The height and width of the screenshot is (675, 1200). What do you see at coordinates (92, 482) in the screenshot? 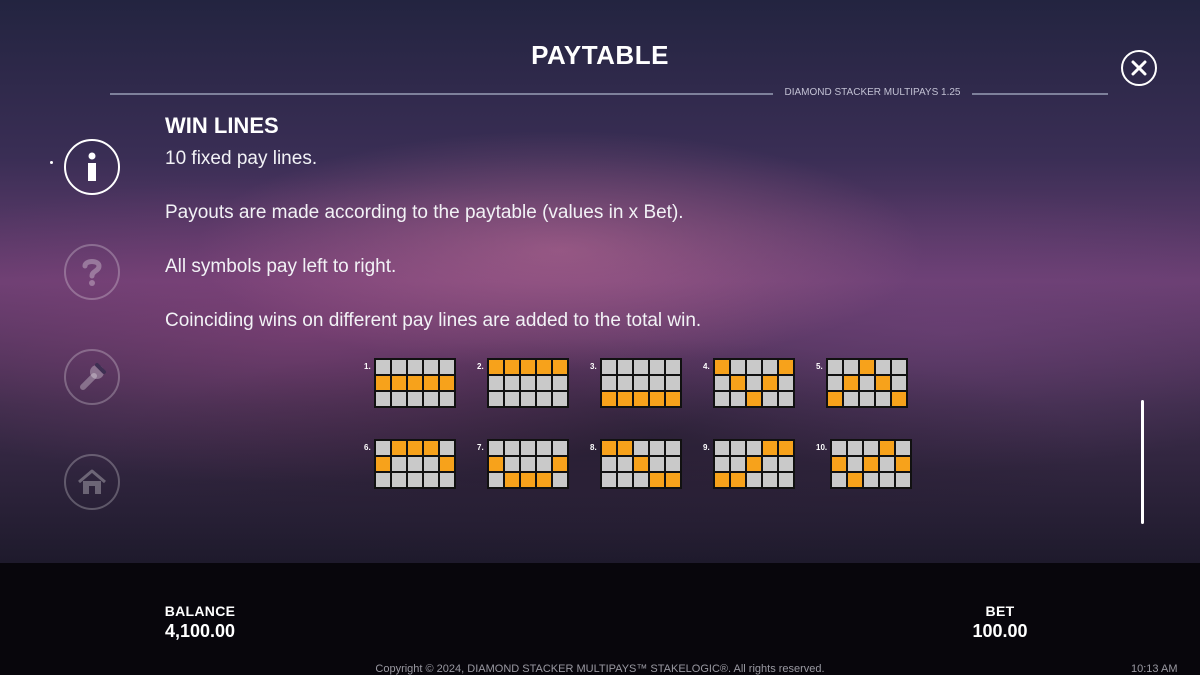
I see `sidebar-item-home` at bounding box center [92, 482].